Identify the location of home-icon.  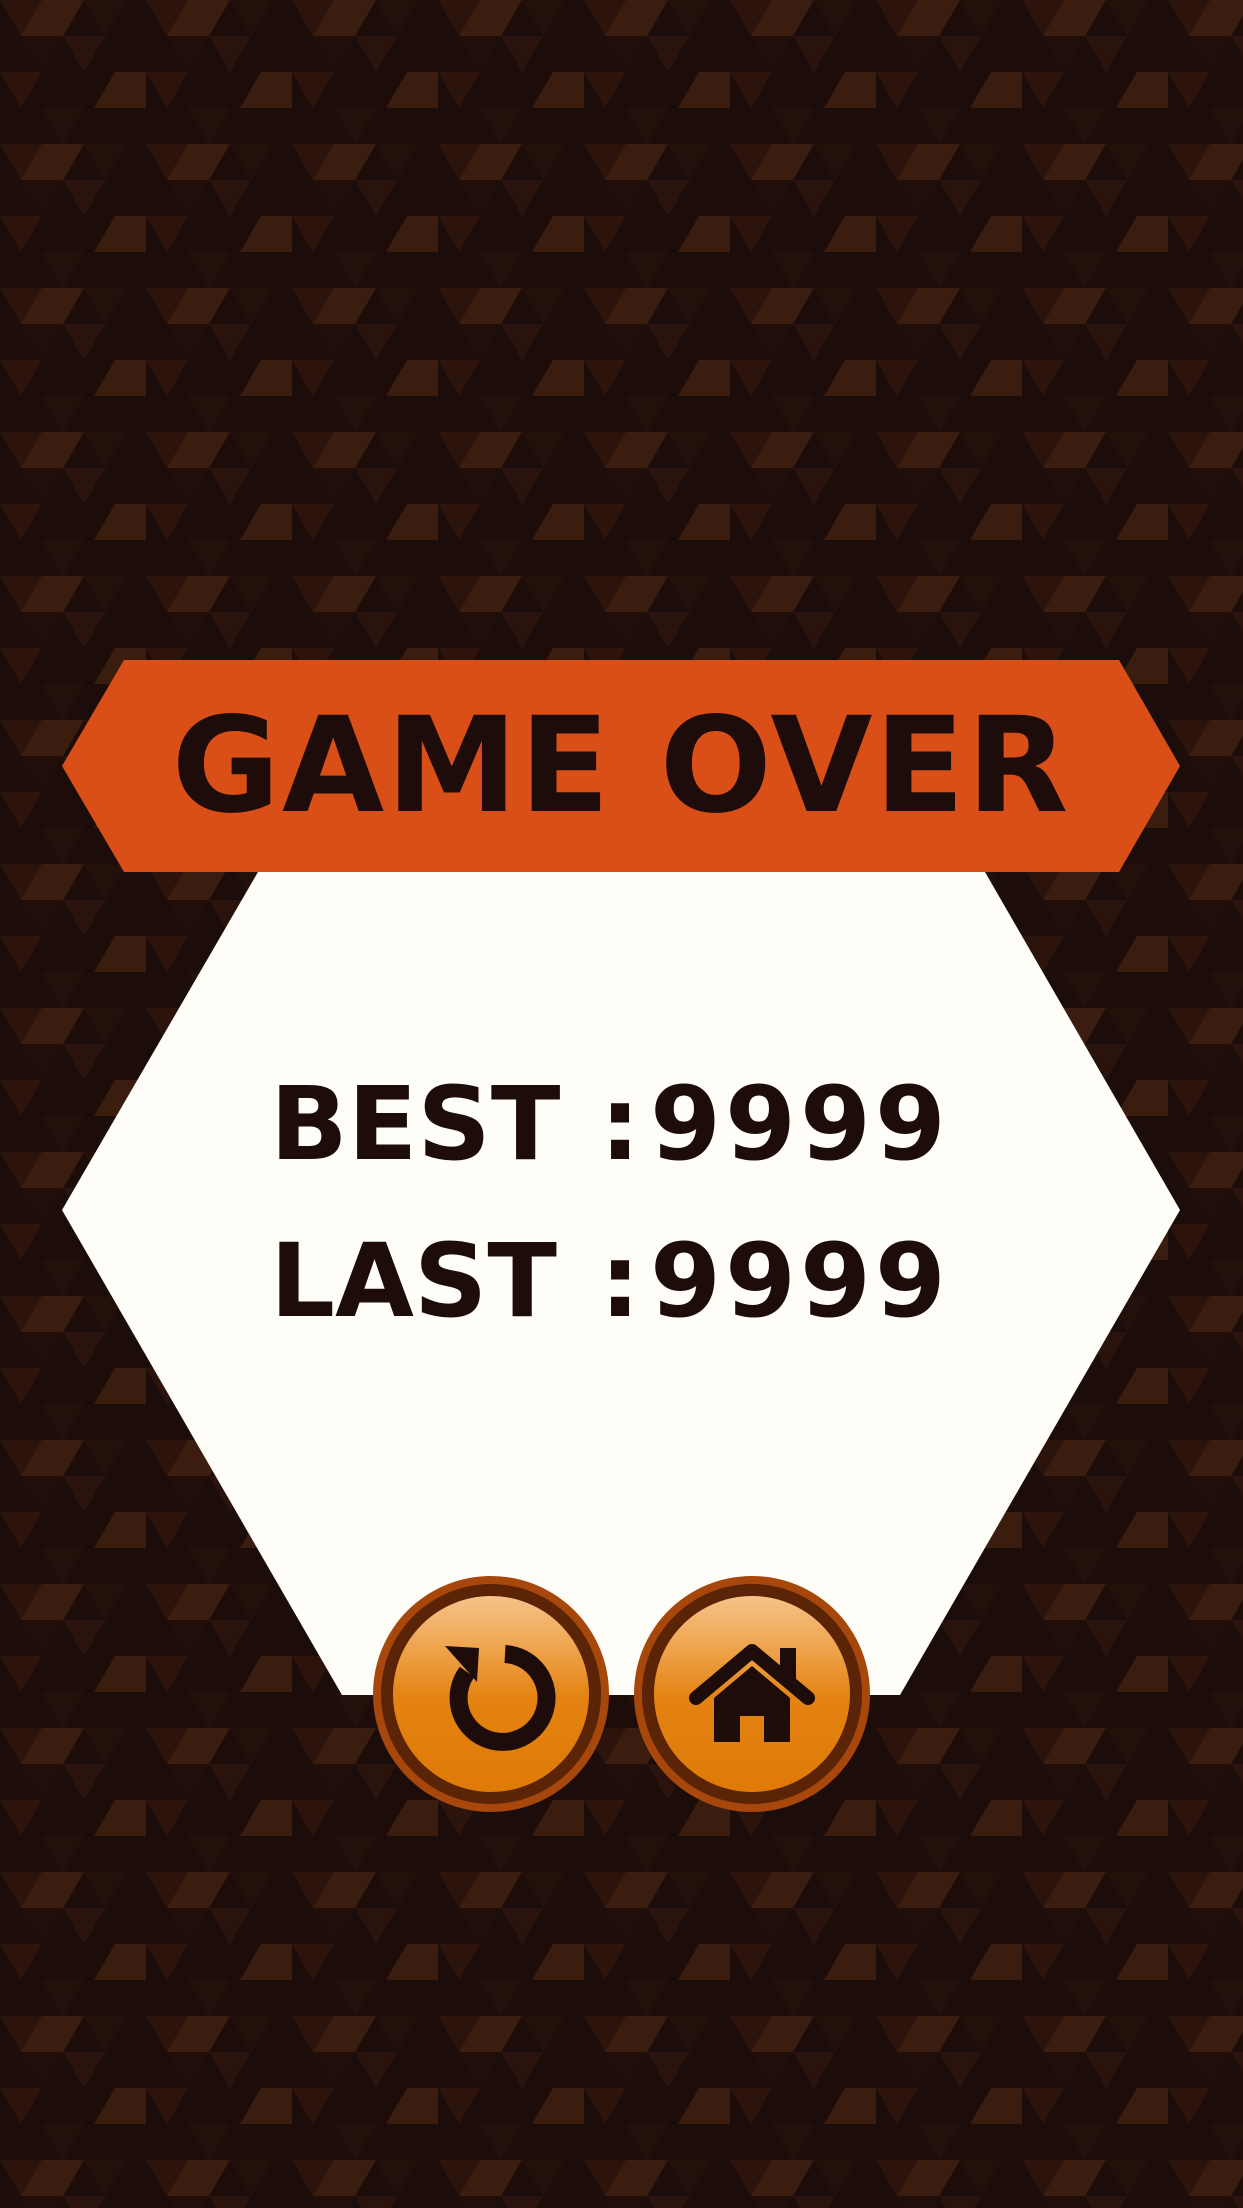
(752, 1693).